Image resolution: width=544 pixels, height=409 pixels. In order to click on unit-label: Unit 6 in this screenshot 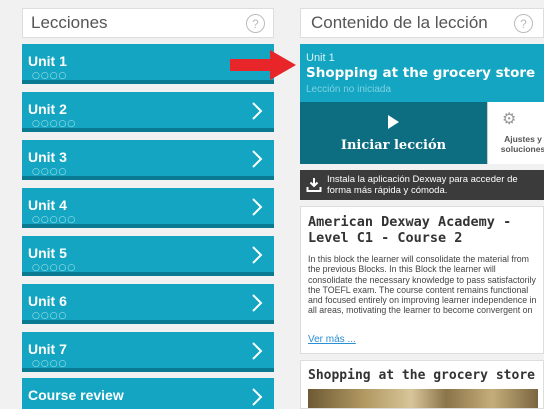, I will do `click(47, 301)`.